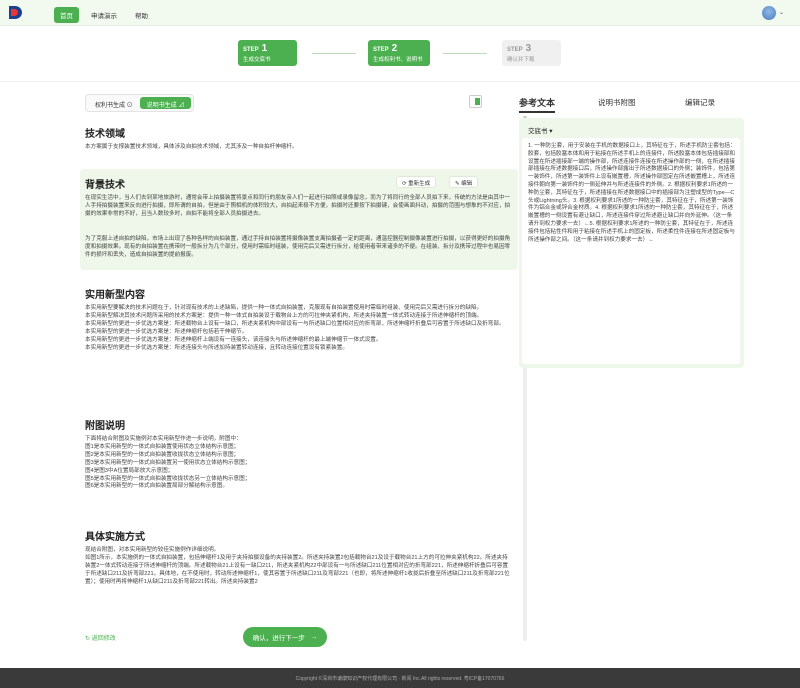  I want to click on tab-drawings: 说明书附图, so click(617, 102).